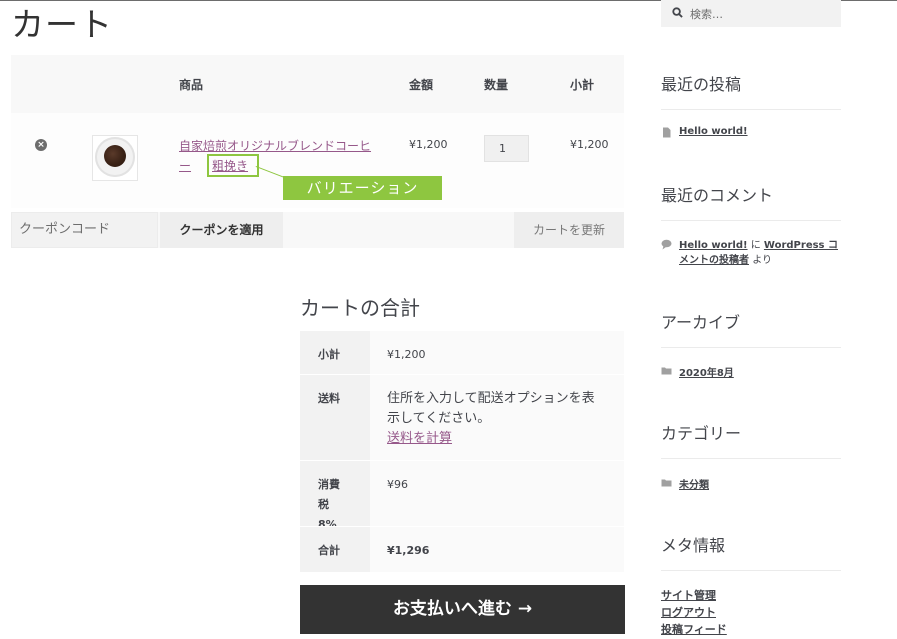 The width and height of the screenshot is (897, 639). I want to click on calculate-shipping-link: 送料を計算, so click(505, 439).